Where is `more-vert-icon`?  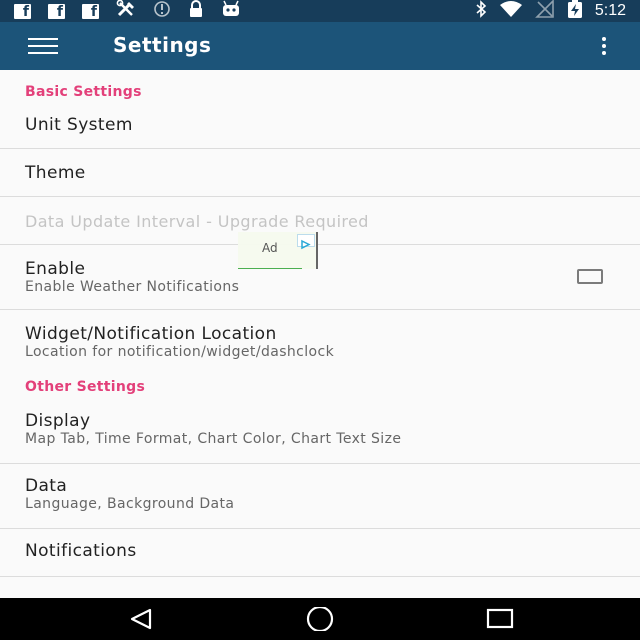
more-vert-icon is located at coordinates (604, 47).